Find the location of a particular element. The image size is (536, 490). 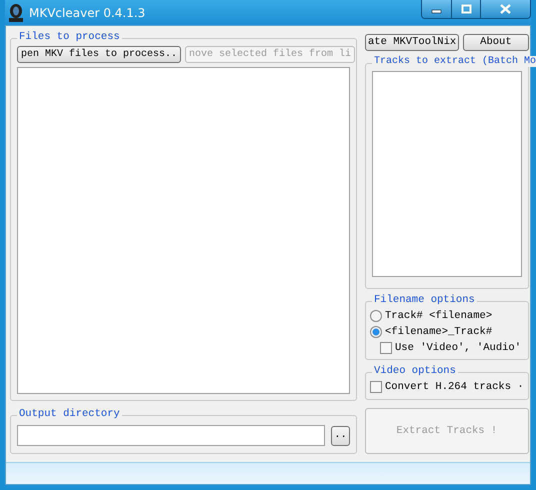

group-label: Tracks to extract (Batch Mo is located at coordinates (454, 61).